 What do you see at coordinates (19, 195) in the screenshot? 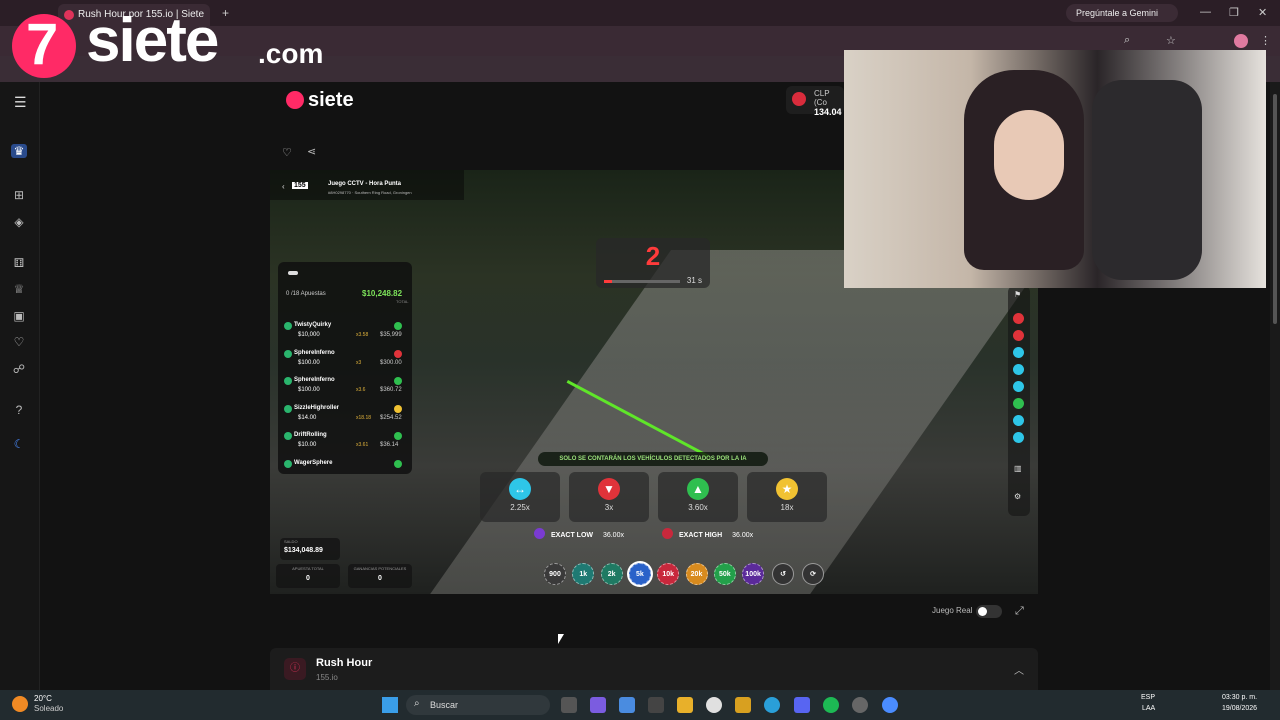
I see `gift-icon: ⊞` at bounding box center [19, 195].